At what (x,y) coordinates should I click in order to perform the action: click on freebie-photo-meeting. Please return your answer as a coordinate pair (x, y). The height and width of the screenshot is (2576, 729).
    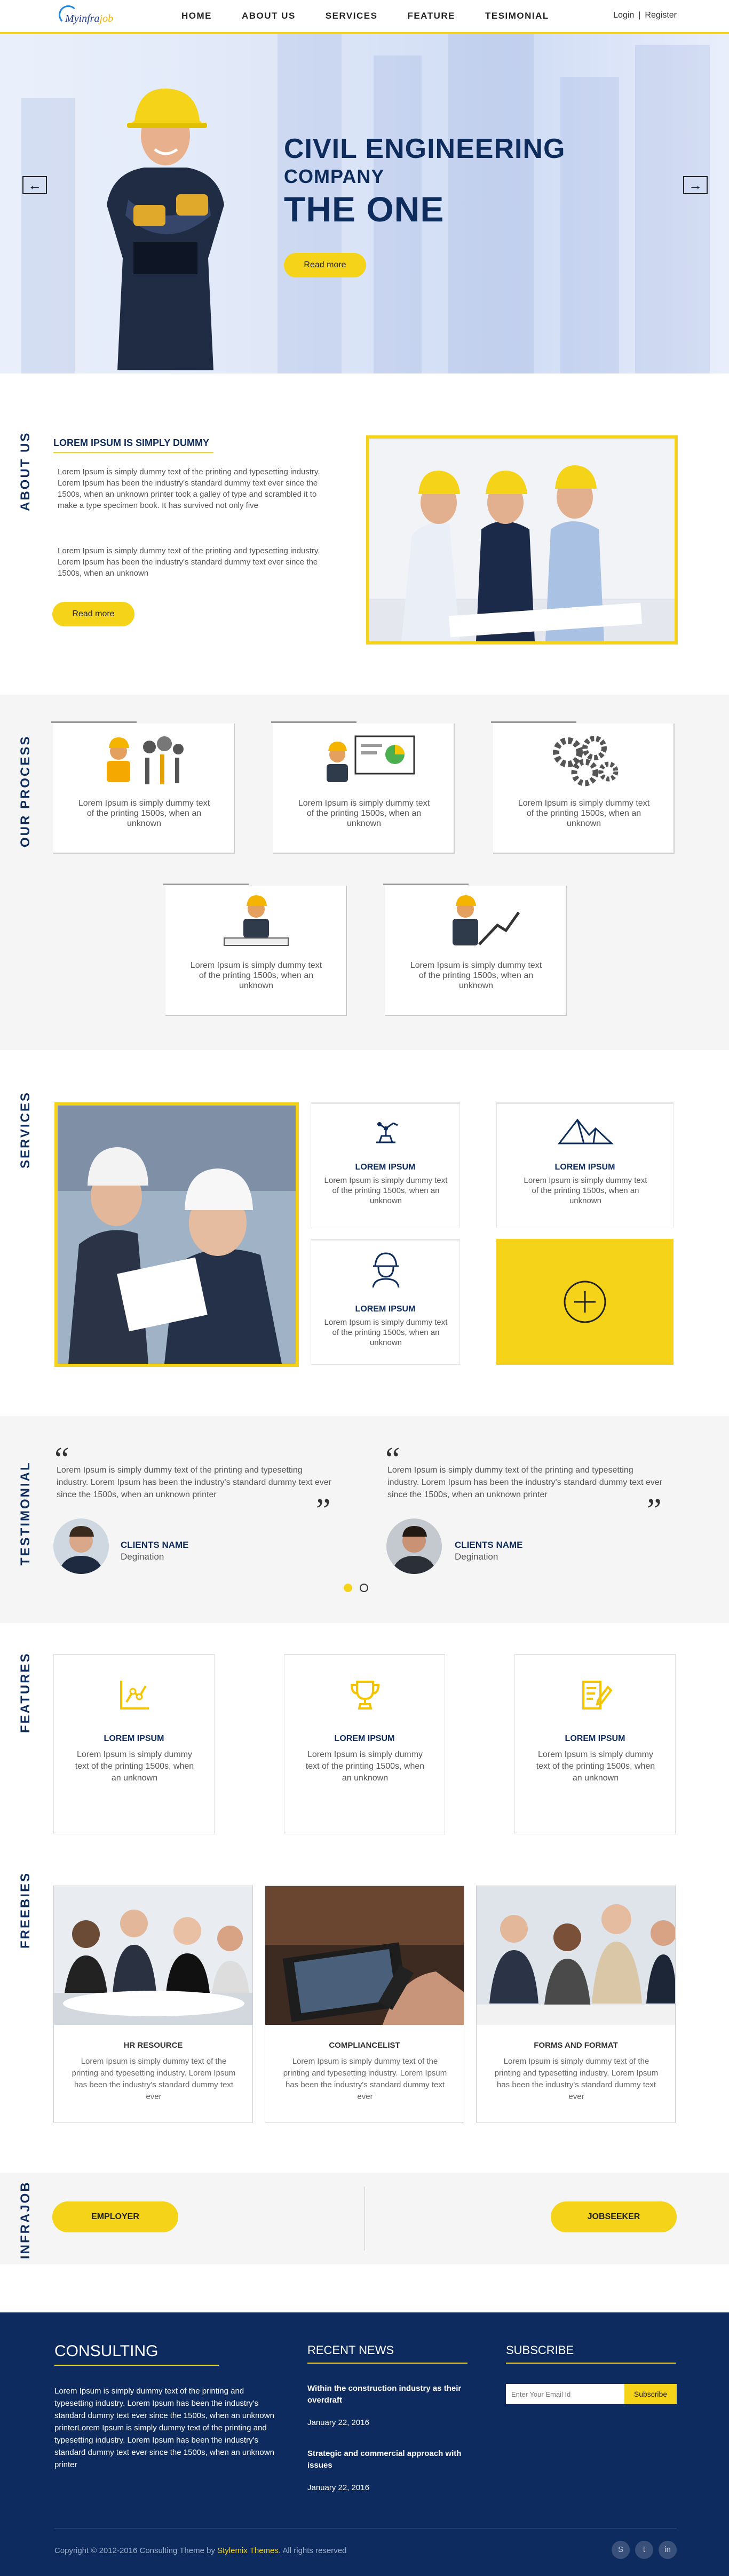
    Looking at the image, I should click on (153, 1955).